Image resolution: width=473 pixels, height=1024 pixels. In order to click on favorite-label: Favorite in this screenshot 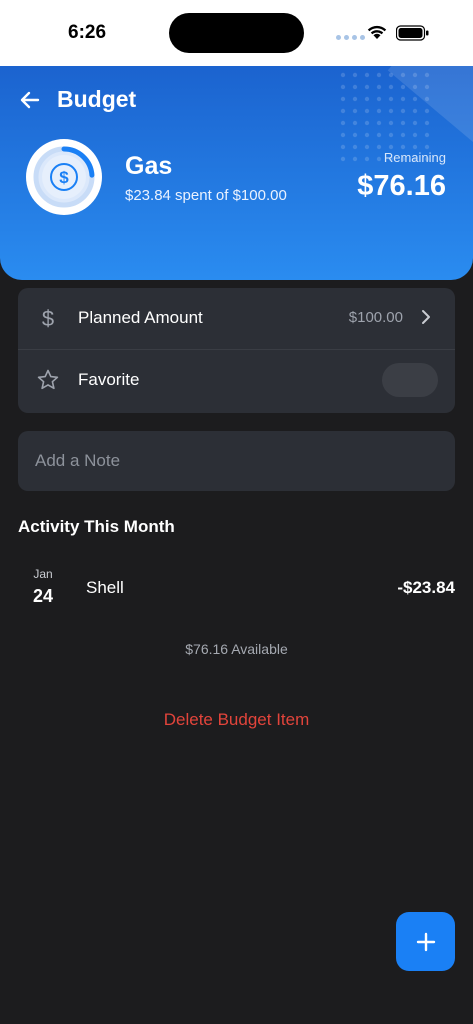, I will do `click(109, 379)`.